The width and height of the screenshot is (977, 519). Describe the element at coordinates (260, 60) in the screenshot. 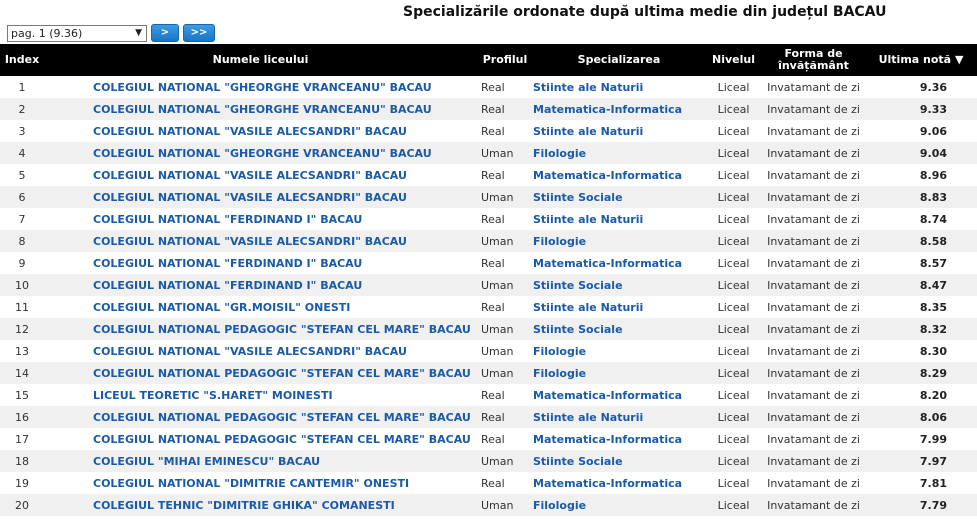

I see `column-header-school: Numele liceului` at that location.